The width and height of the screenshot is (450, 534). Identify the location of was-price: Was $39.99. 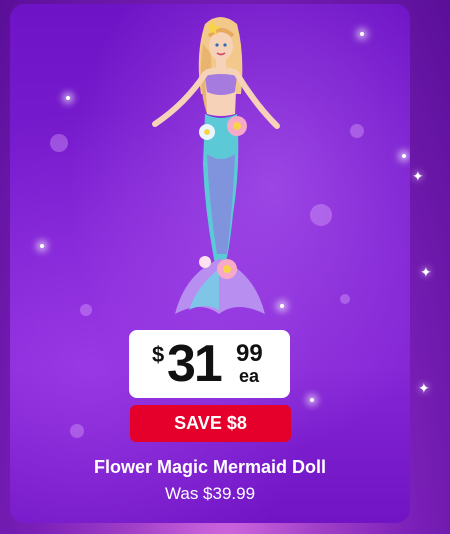
(210, 493).